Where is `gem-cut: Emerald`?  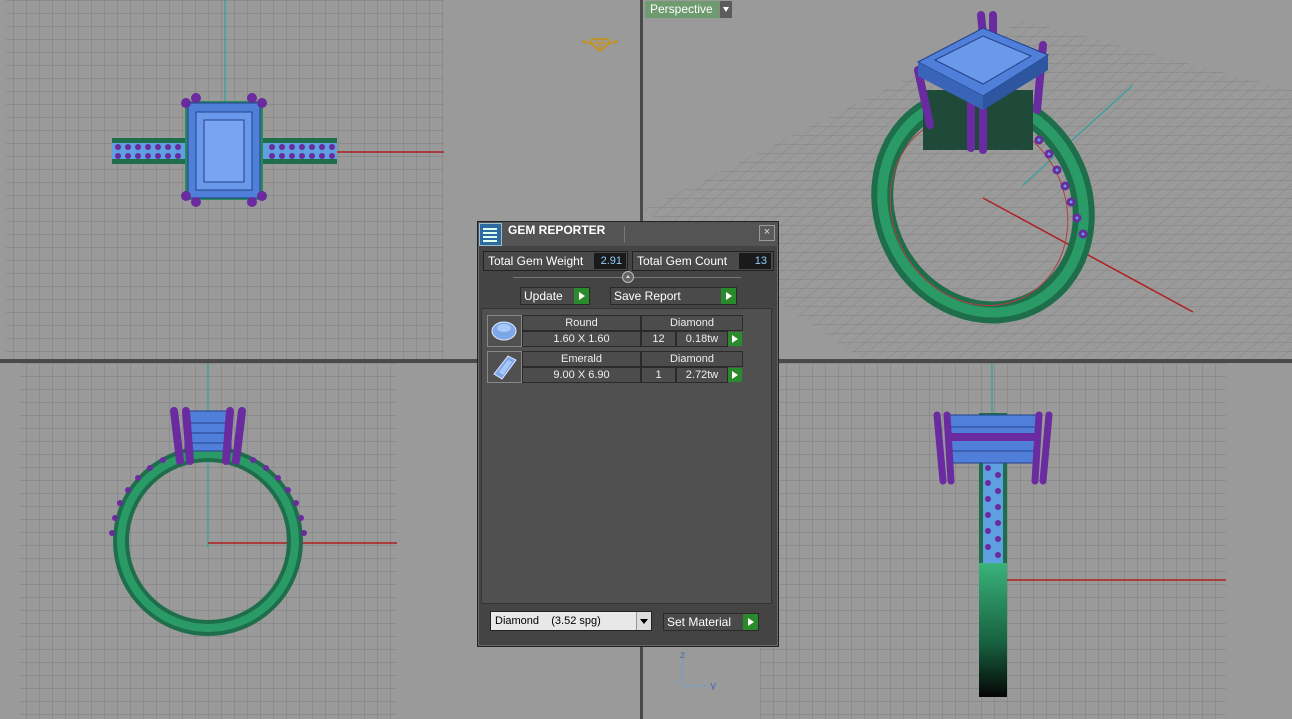 gem-cut: Emerald is located at coordinates (581, 359).